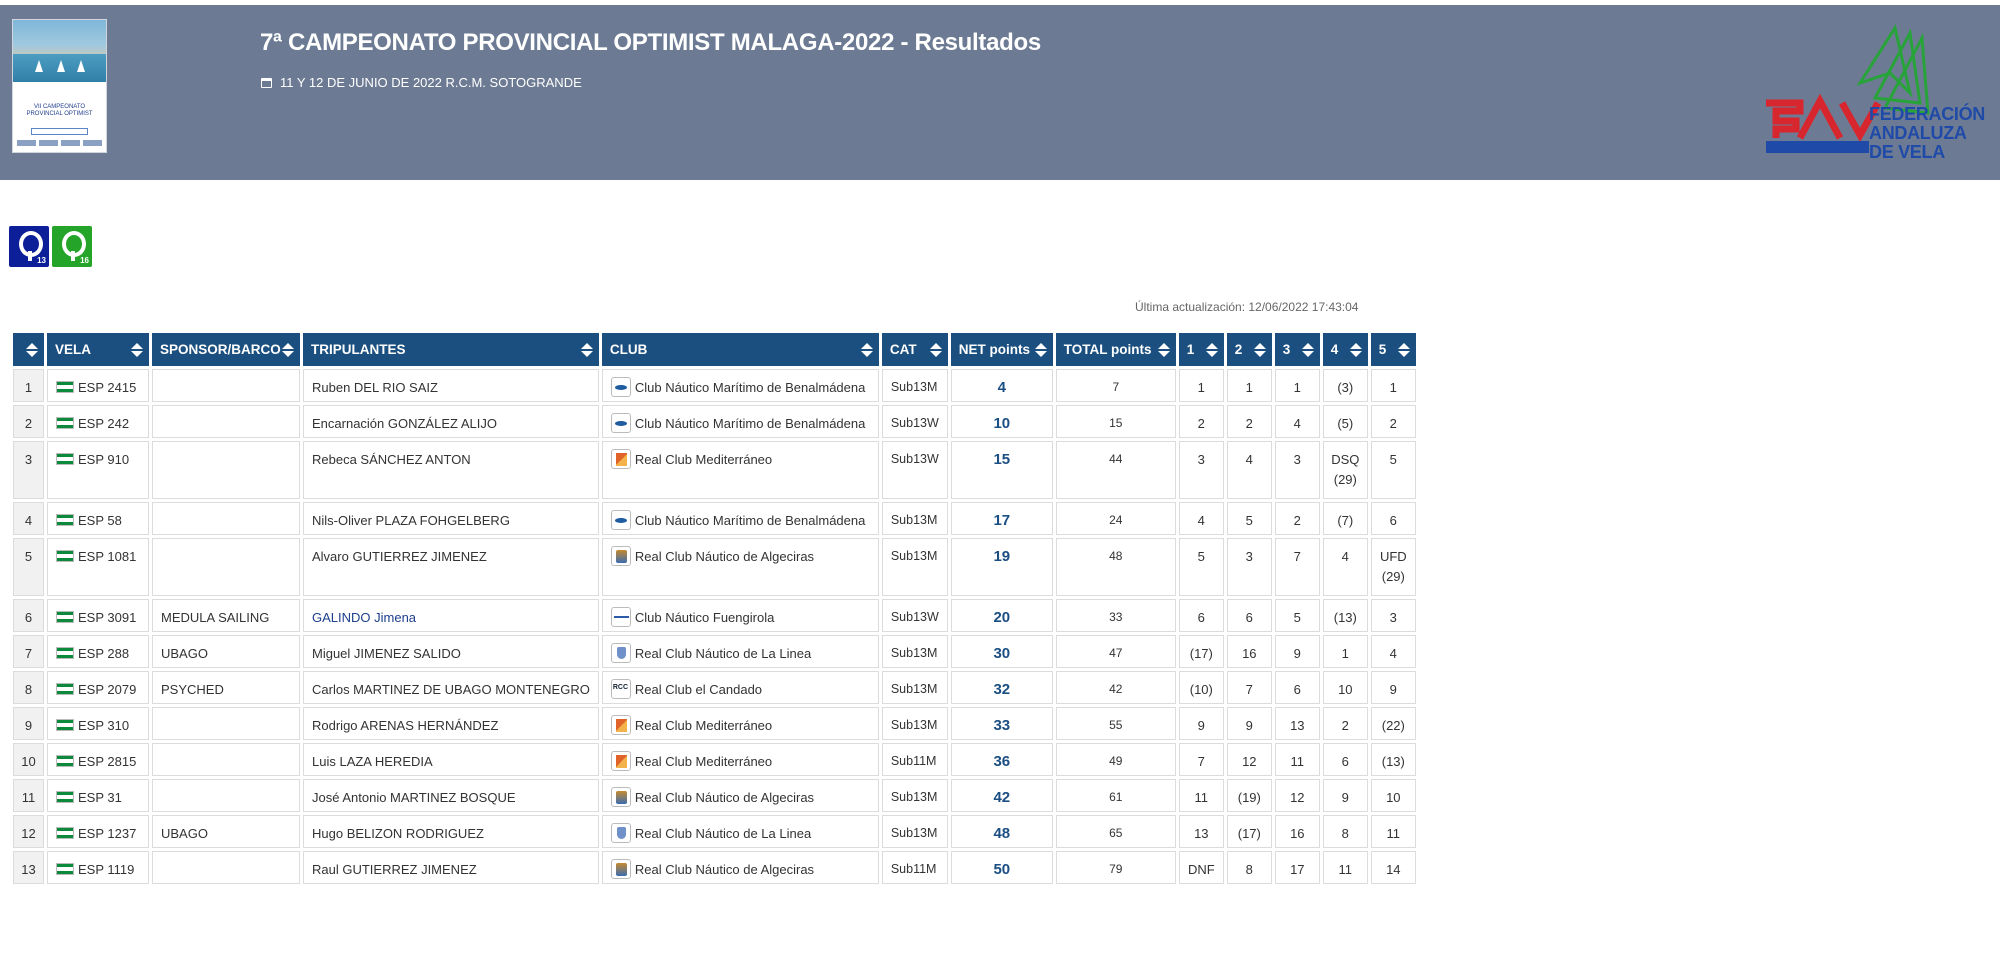  Describe the element at coordinates (1918, 133) in the screenshot. I see `federation-logo-line: ANDALUZA` at that location.